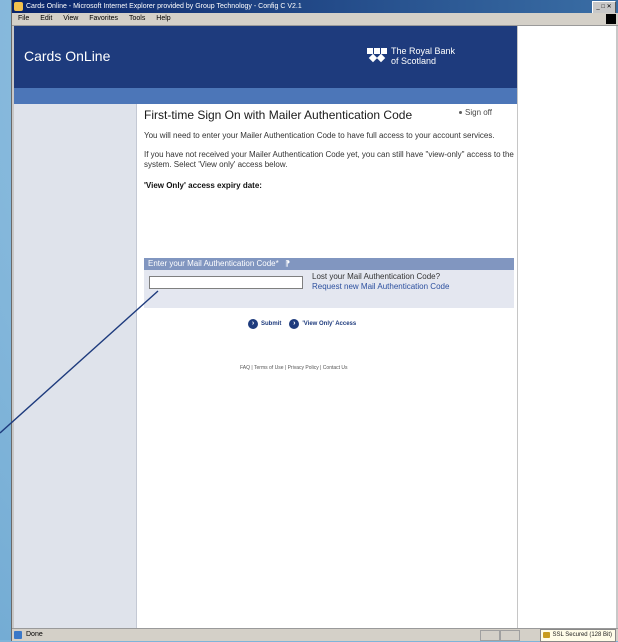  Describe the element at coordinates (18, 635) in the screenshot. I see `page-icon` at that location.